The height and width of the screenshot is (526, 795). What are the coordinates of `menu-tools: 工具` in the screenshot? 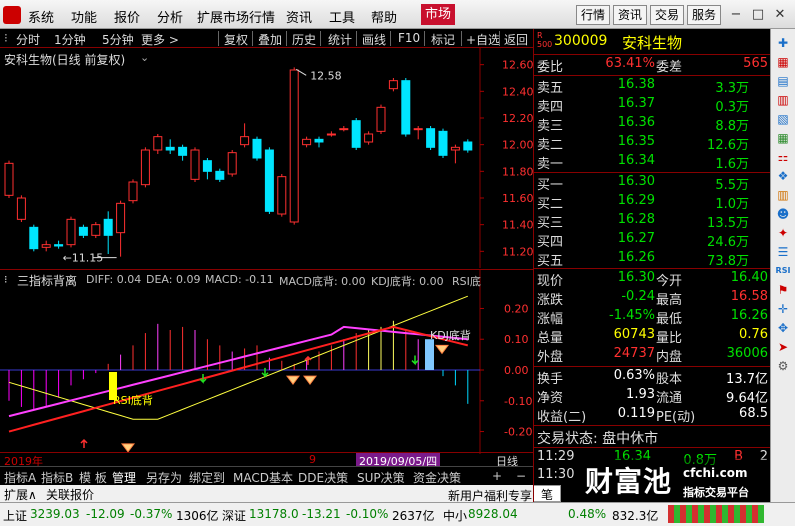 It's located at (342, 16).